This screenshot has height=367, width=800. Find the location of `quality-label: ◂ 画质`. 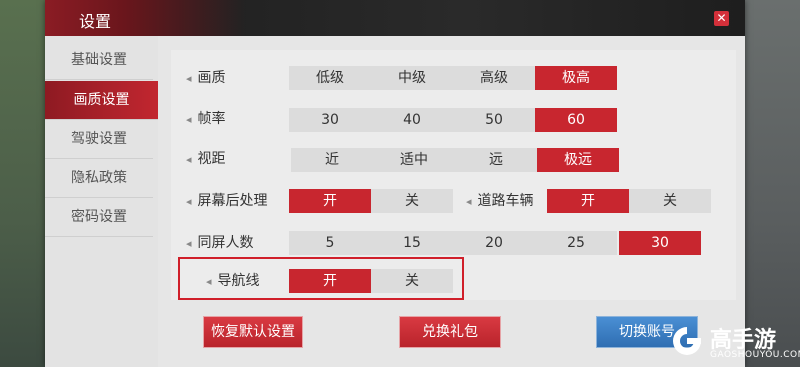

quality-label: ◂ 画质 is located at coordinates (206, 78).